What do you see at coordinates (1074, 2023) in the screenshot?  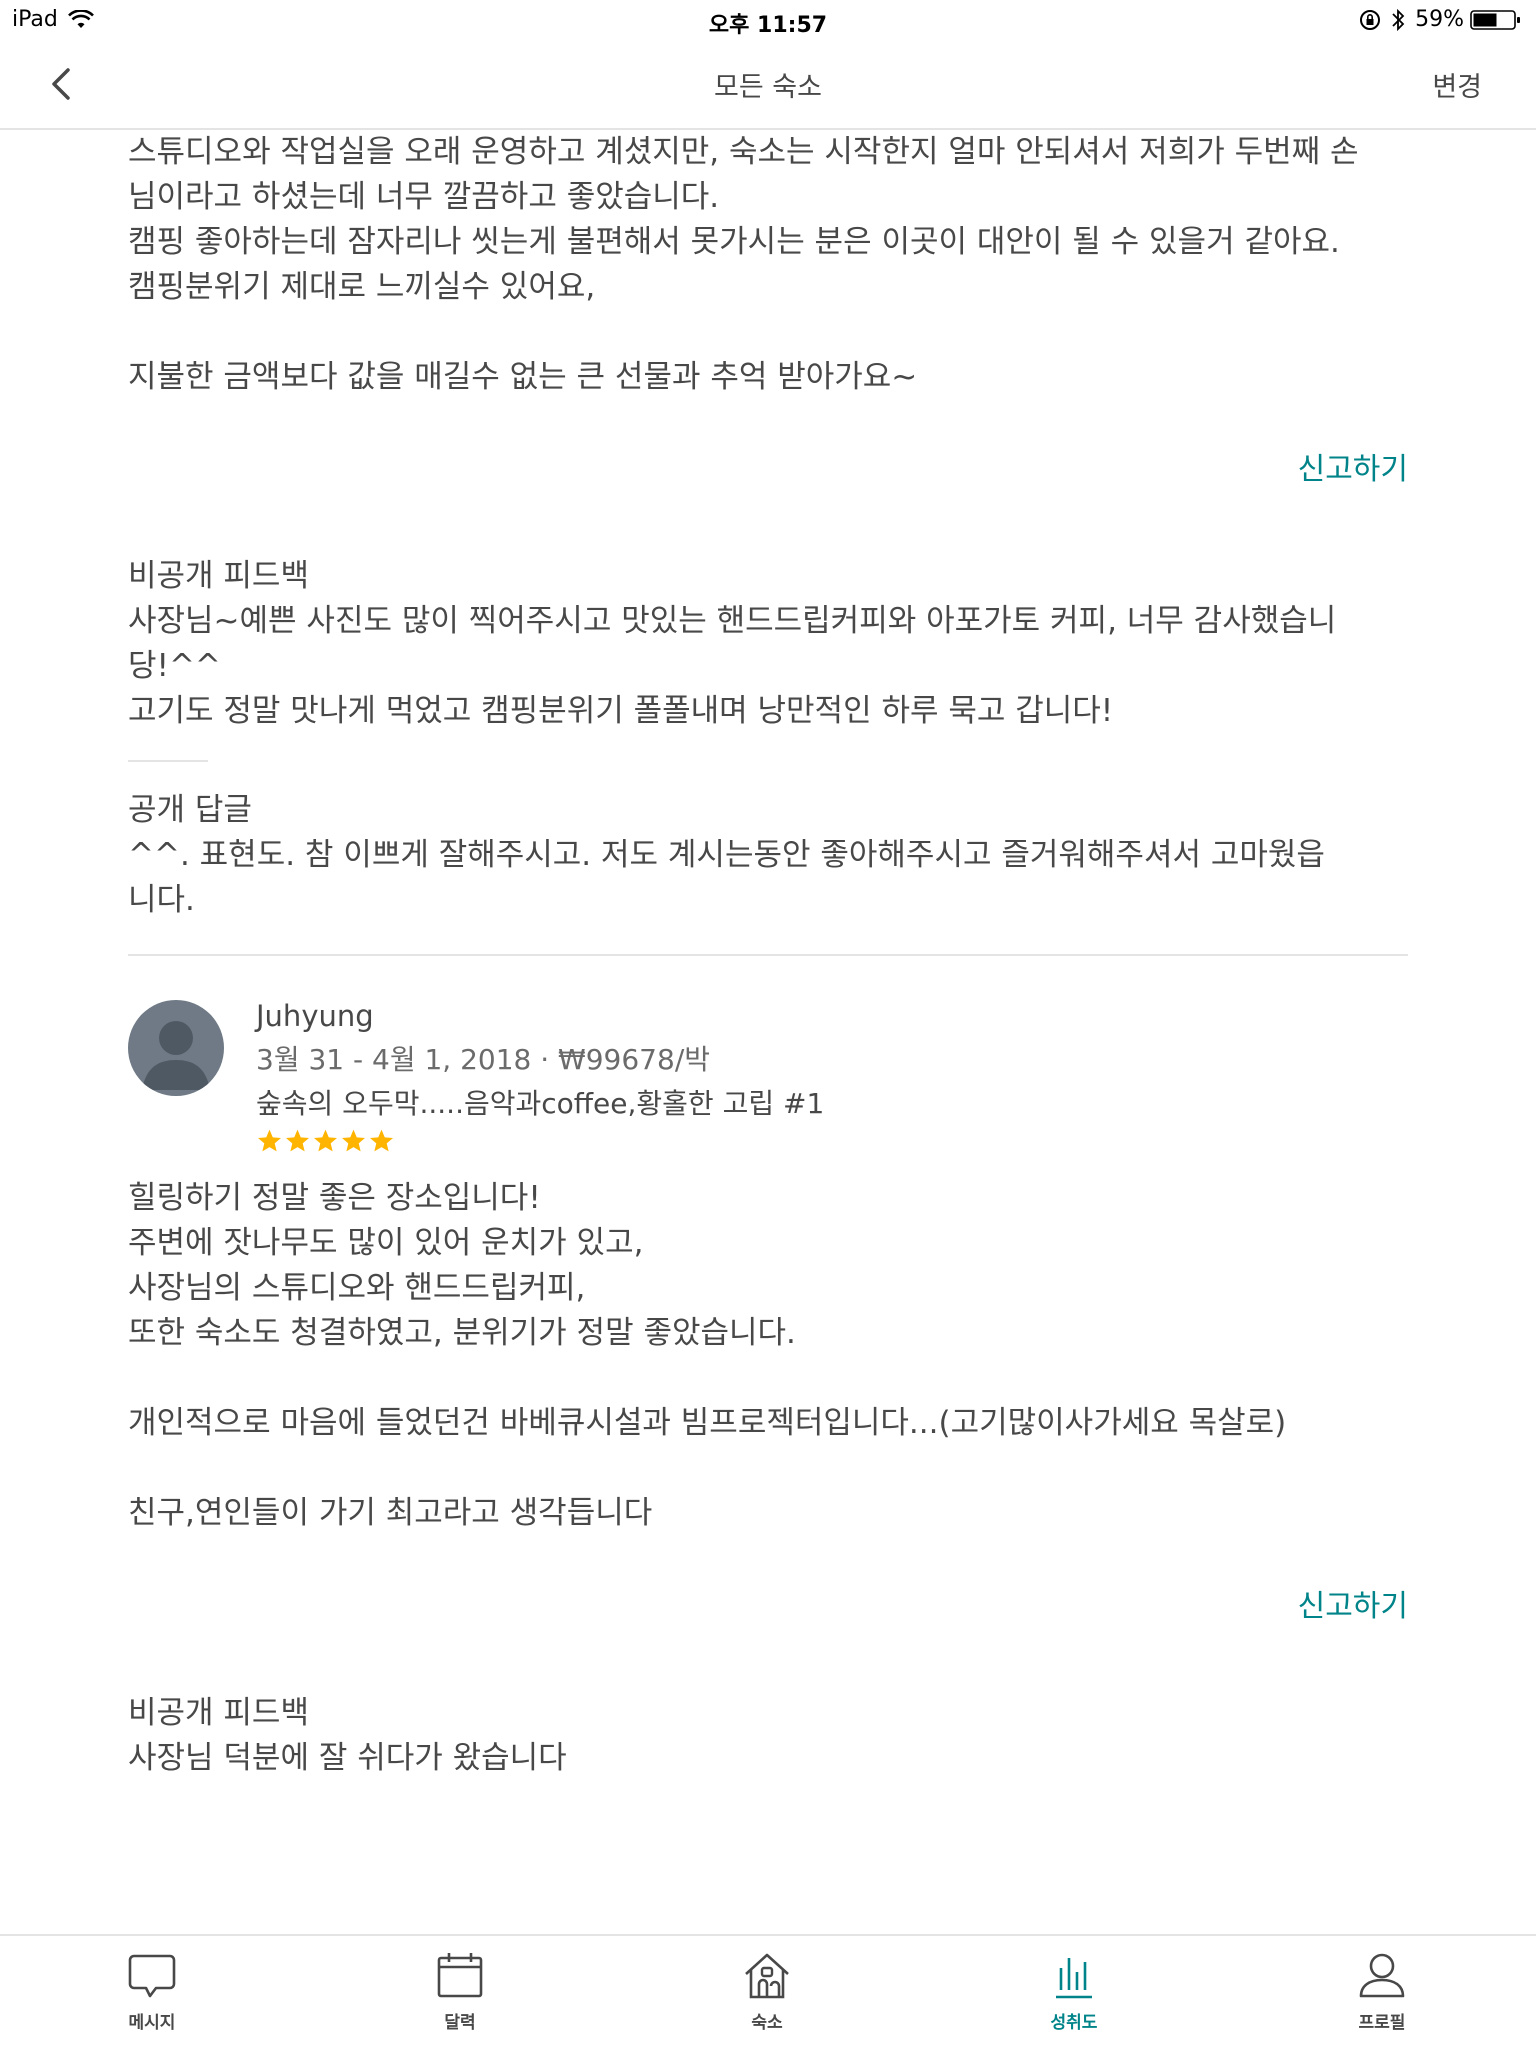 I see `tab-label: 성취도` at bounding box center [1074, 2023].